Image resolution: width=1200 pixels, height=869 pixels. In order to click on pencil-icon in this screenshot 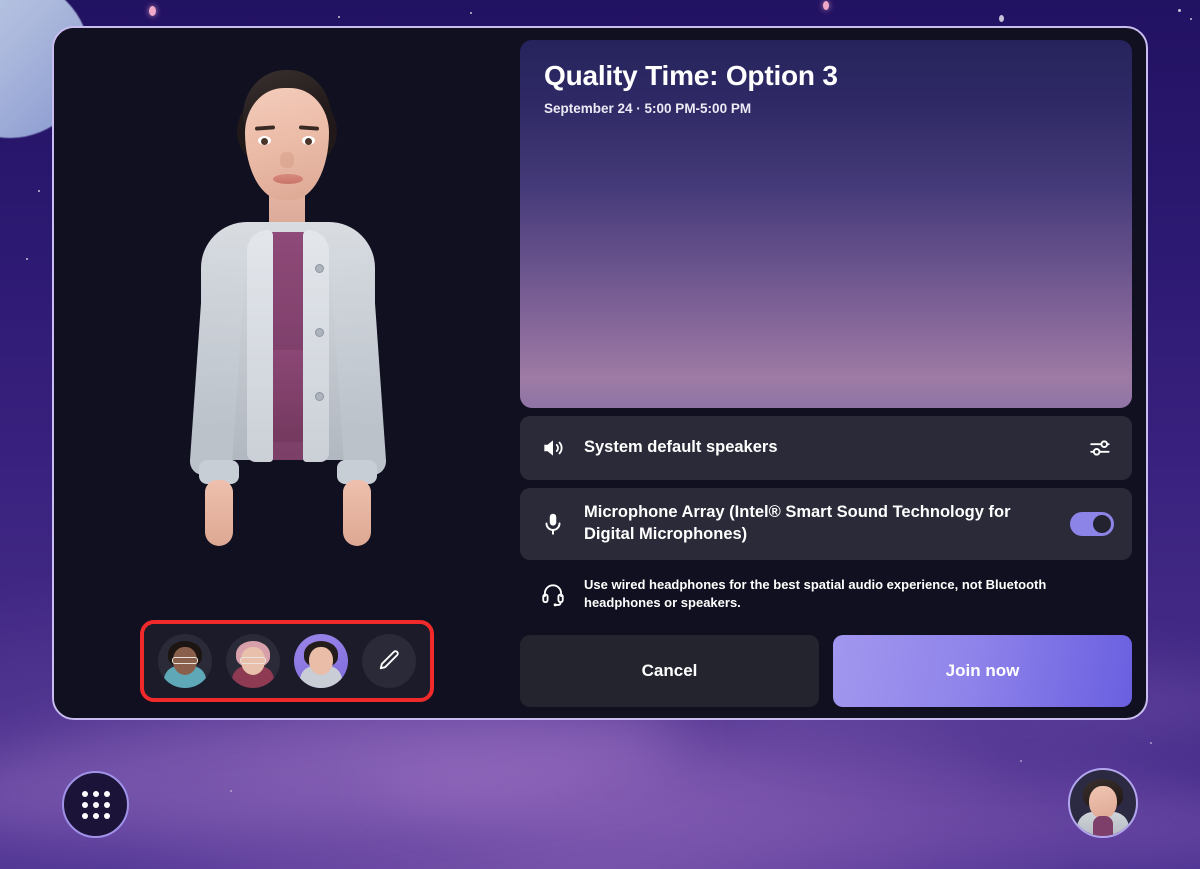, I will do `click(389, 660)`.